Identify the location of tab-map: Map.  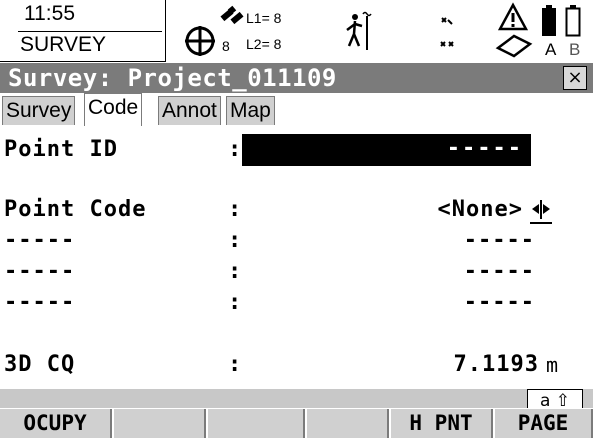
(250, 110).